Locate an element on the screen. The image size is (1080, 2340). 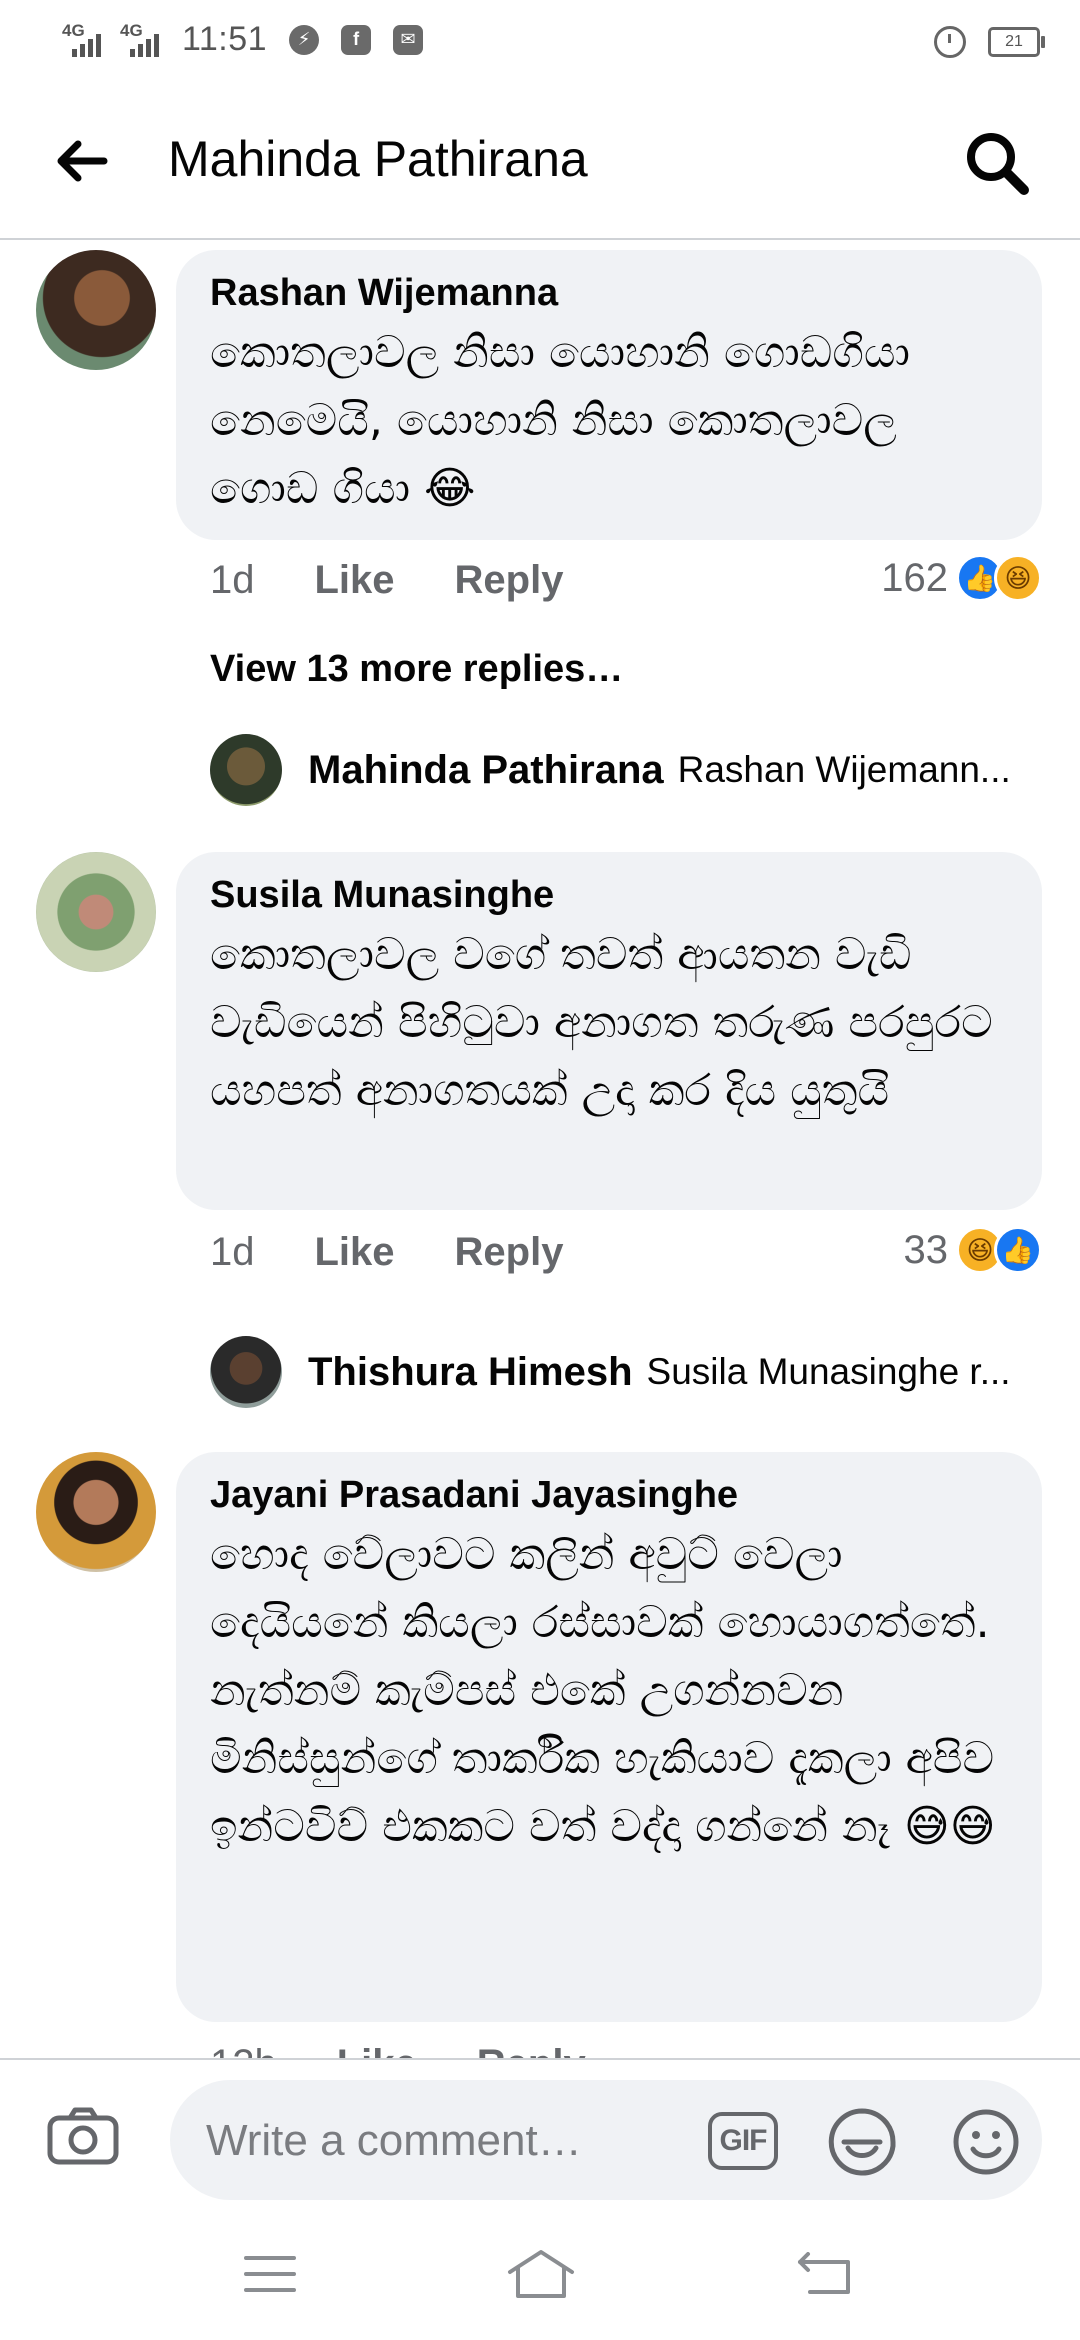
emoji-icon is located at coordinates (986, 2142).